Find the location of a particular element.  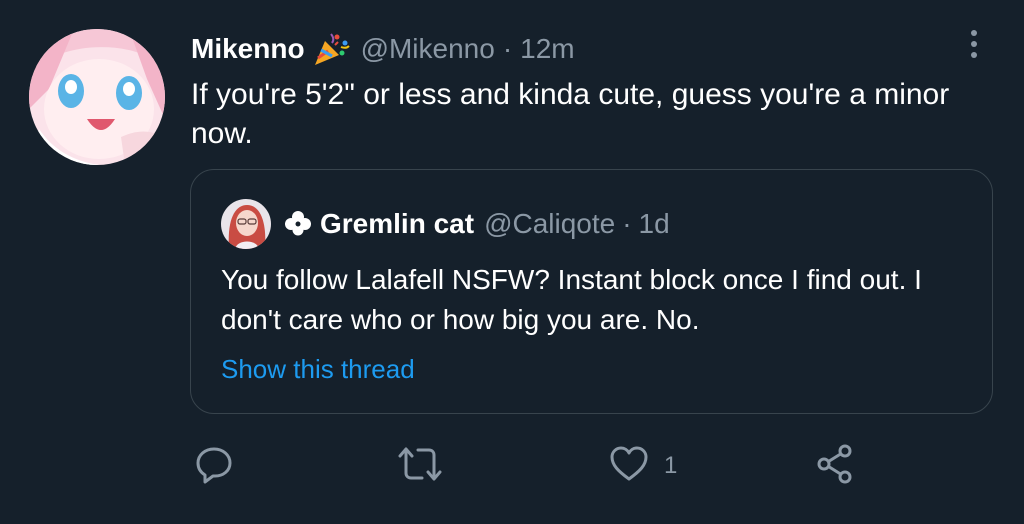

quoted-timestamp: 1d is located at coordinates (654, 224).